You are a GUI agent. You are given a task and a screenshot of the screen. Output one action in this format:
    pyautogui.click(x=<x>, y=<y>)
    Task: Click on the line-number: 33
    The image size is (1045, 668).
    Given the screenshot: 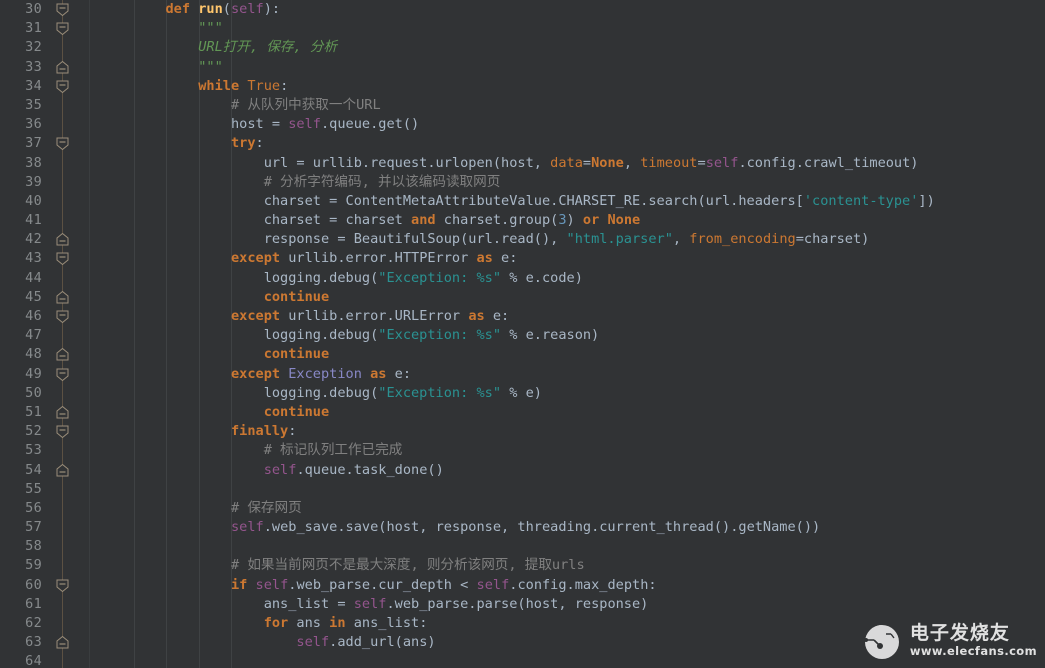 What is the action you would take?
    pyautogui.click(x=33, y=66)
    